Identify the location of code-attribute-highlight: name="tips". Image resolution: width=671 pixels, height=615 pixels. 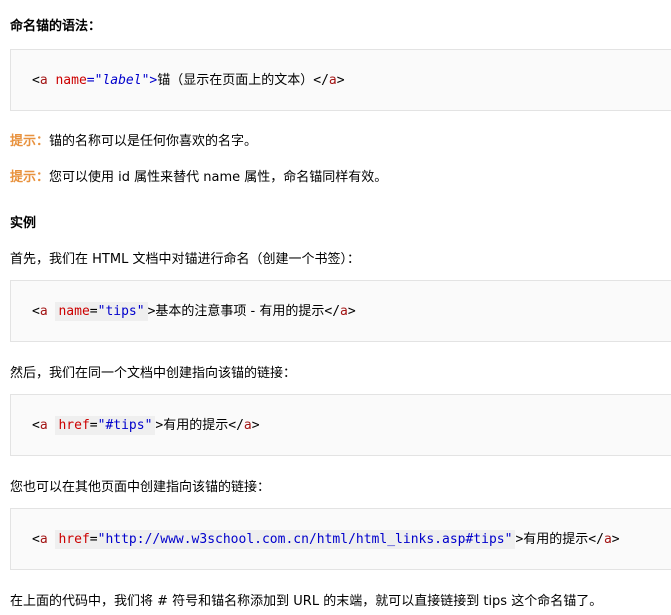
(101, 311).